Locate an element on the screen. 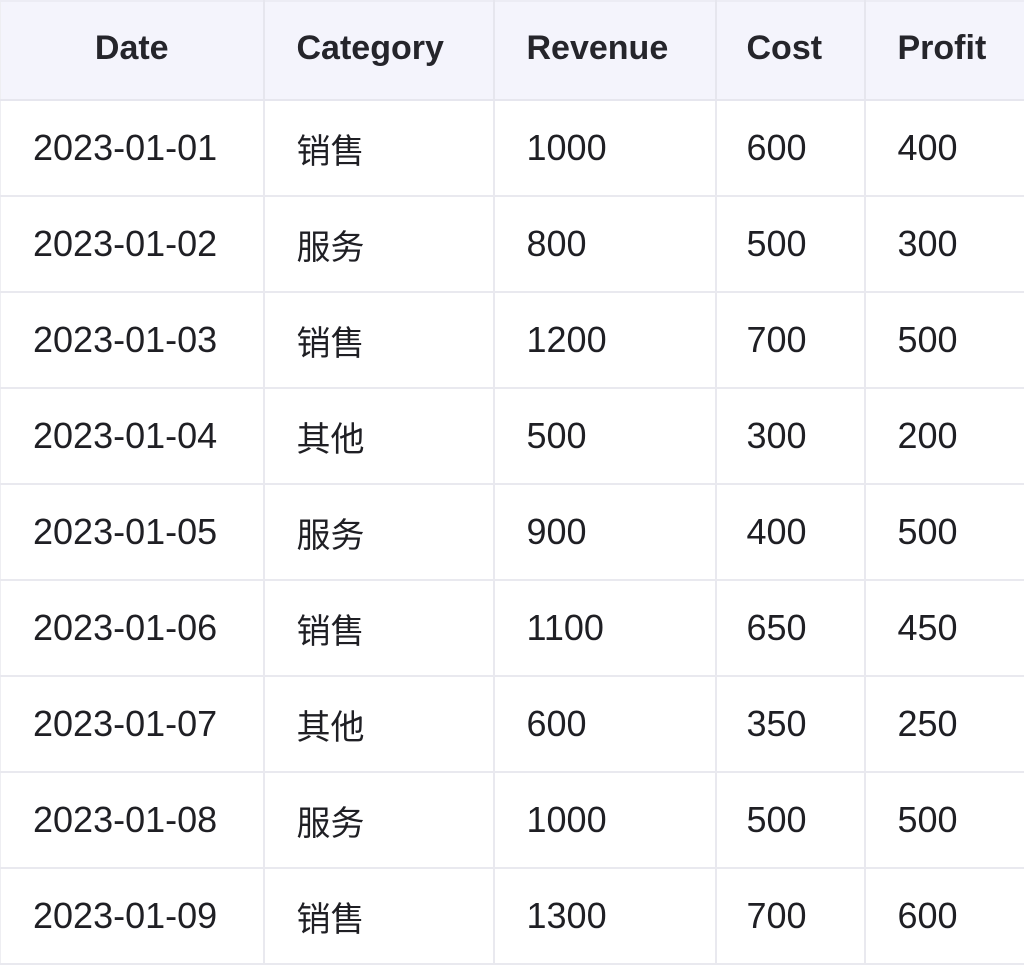 This screenshot has width=1024, height=965. revenue-cell: 1300 is located at coordinates (605, 916).